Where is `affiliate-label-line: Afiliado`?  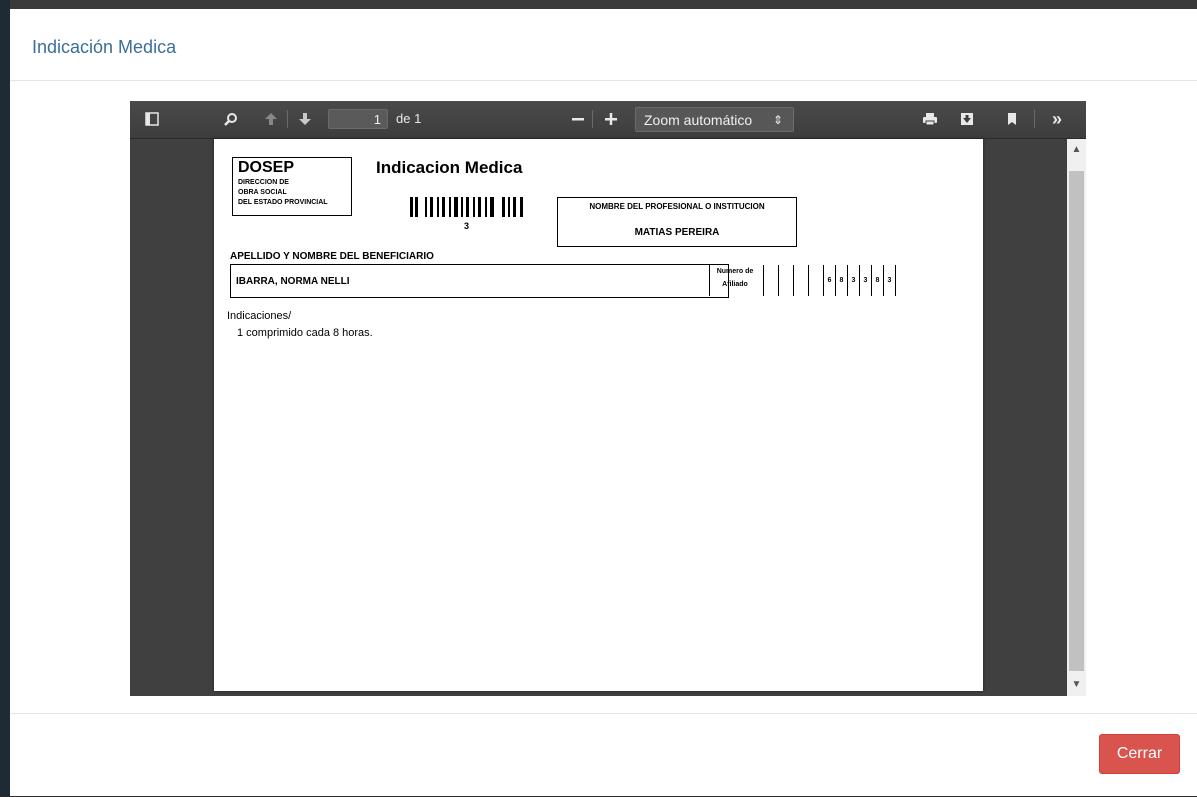
affiliate-label-line: Afiliado is located at coordinates (735, 284).